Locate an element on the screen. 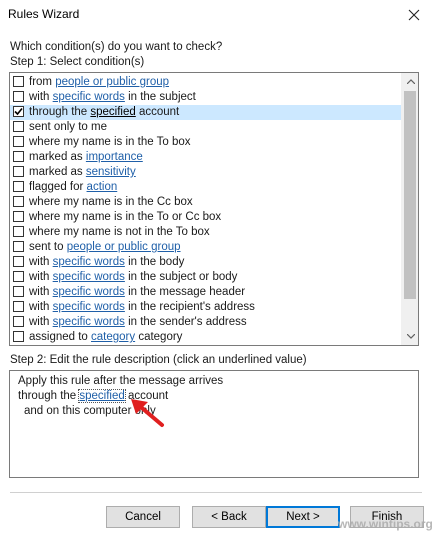  condition-link: specified is located at coordinates (112, 112).